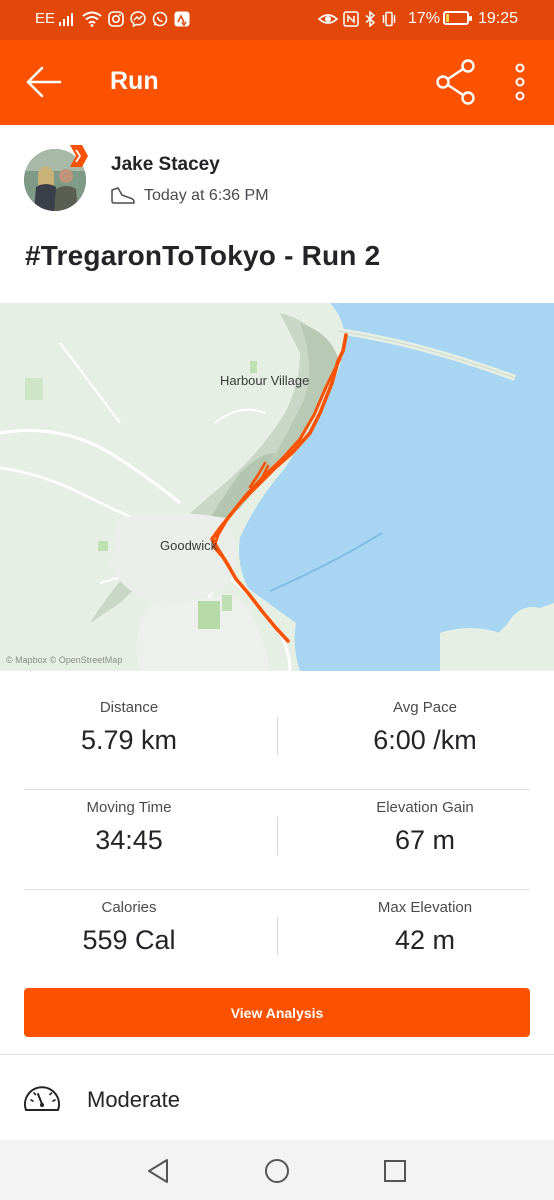 This screenshot has width=554, height=1200. What do you see at coordinates (425, 840) in the screenshot?
I see `stat-value: 67 m` at bounding box center [425, 840].